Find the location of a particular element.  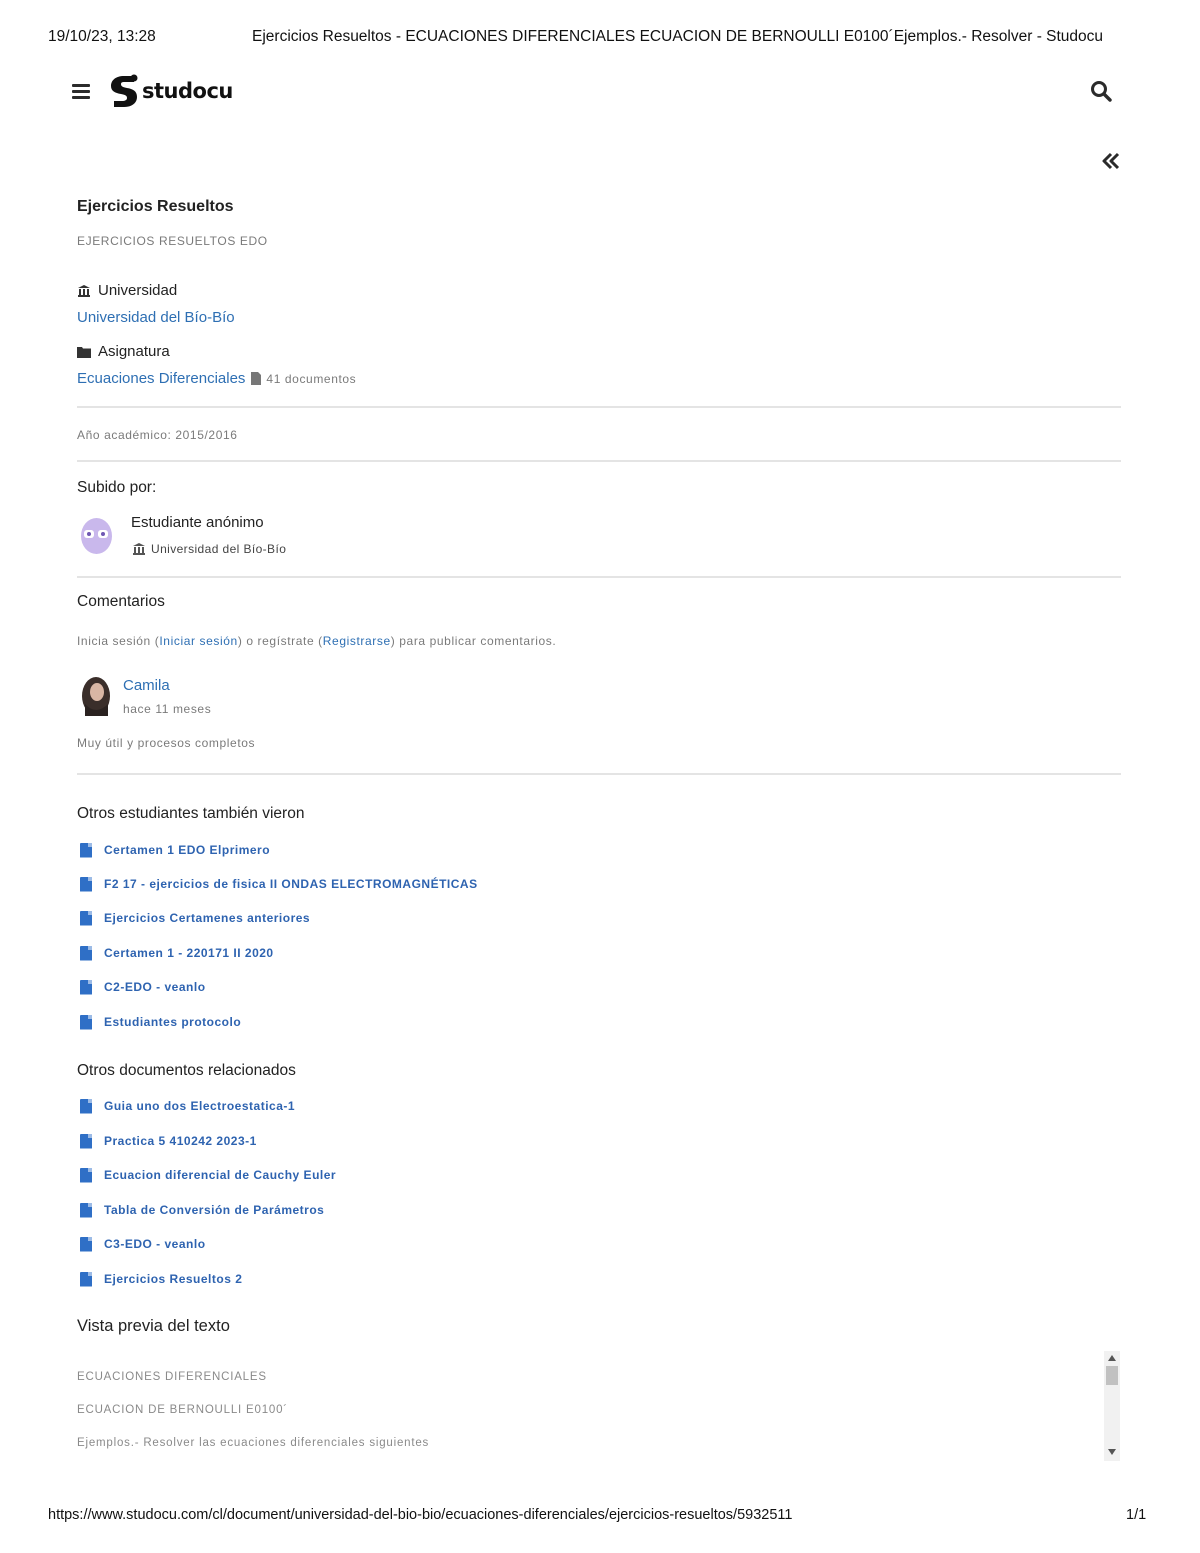

also-viewed-title: Otros estudiantes también vieron is located at coordinates (191, 813).